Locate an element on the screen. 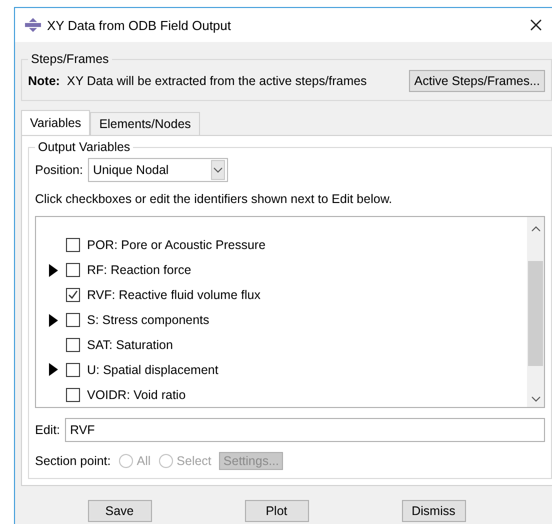 The width and height of the screenshot is (552, 524). scrollbar is located at coordinates (535, 312).